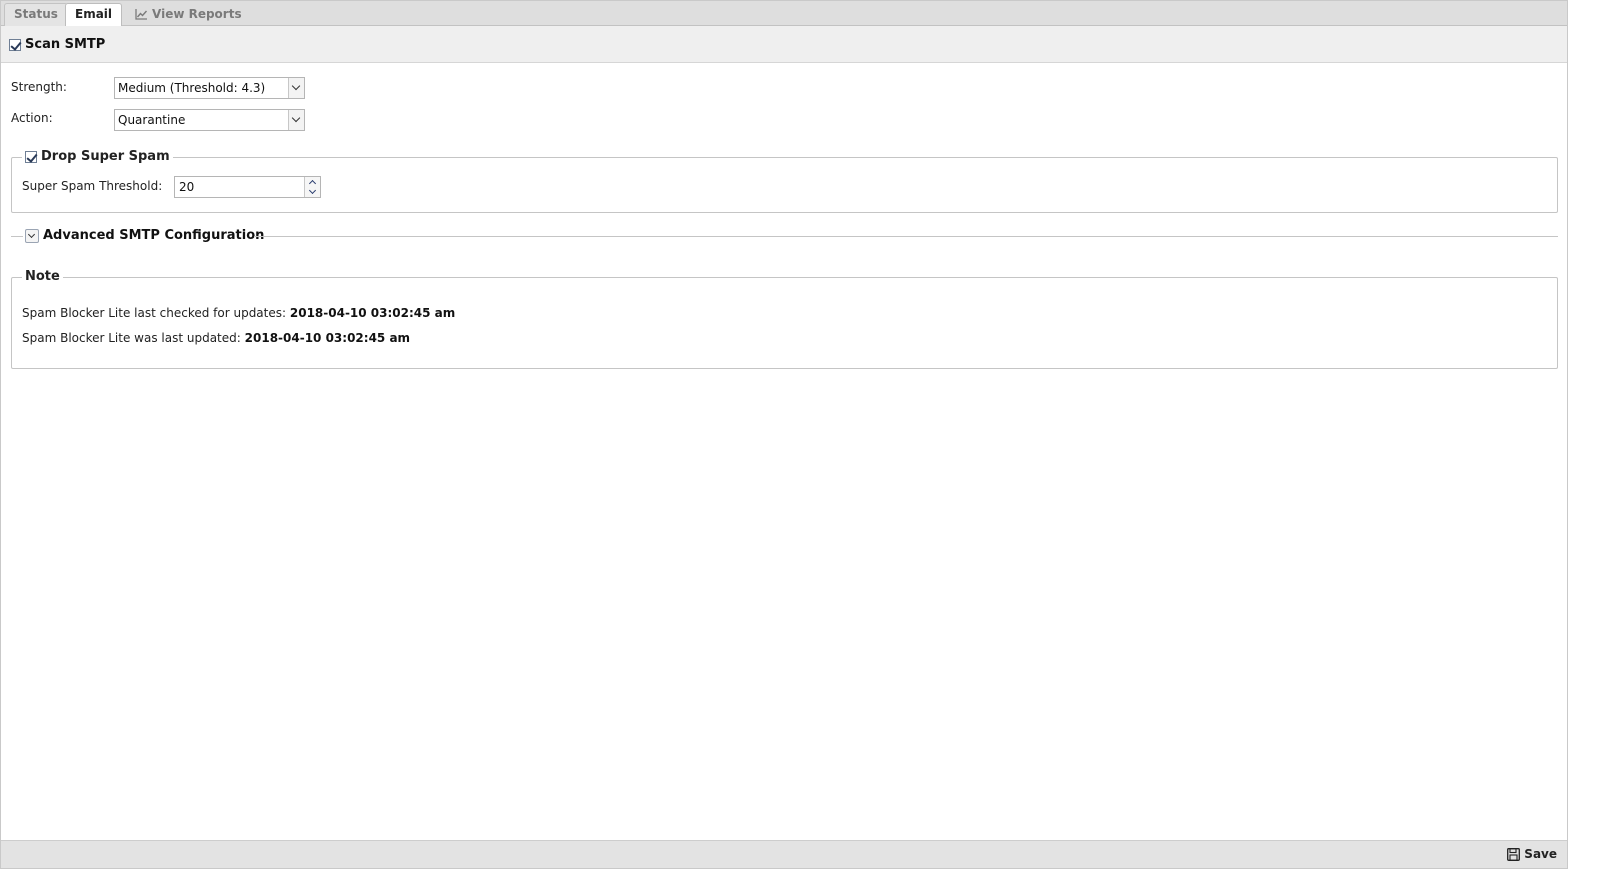 The image size is (1599, 886). Describe the element at coordinates (192, 88) in the screenshot. I see `strength-value: Medium (Threshold: 4.3)` at that location.